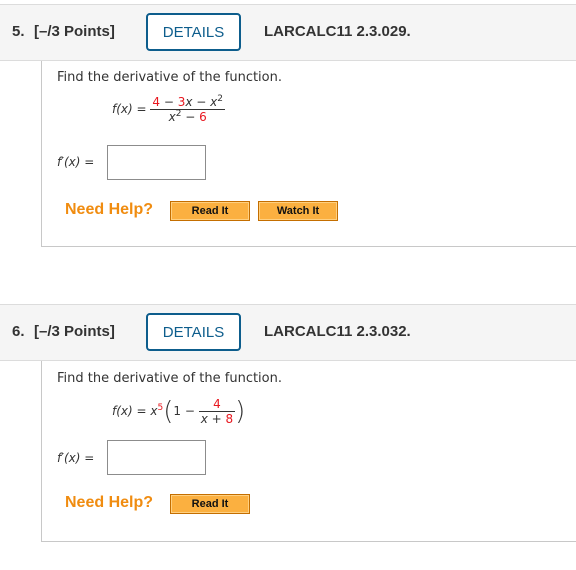 Image resolution: width=576 pixels, height=570 pixels. What do you see at coordinates (337, 31) in the screenshot?
I see `question-code: LARCALC11 2.3.029.` at bounding box center [337, 31].